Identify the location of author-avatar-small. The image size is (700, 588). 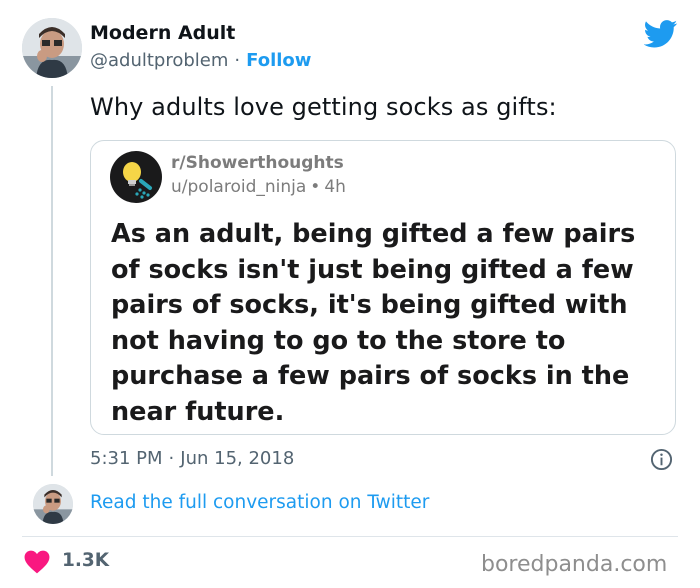
(53, 504).